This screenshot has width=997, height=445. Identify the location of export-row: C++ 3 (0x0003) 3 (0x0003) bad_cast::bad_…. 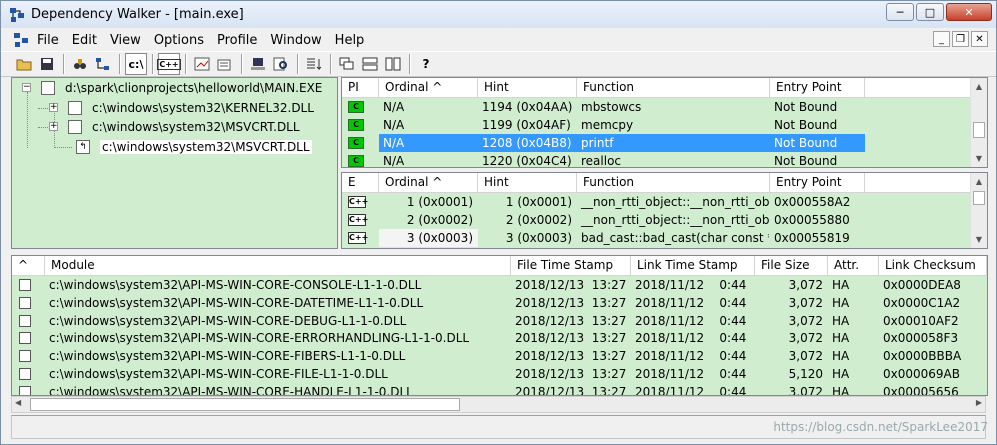
(603, 238).